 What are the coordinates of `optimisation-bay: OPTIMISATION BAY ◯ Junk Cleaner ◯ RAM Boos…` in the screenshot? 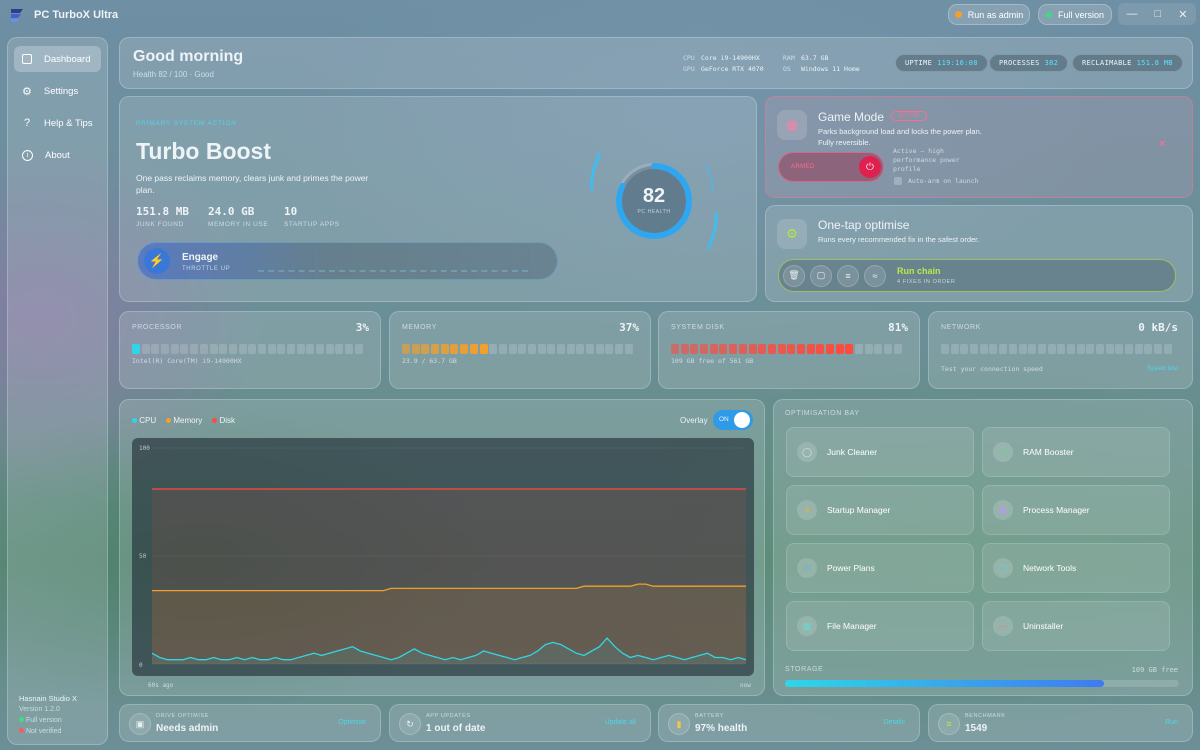 It's located at (983, 547).